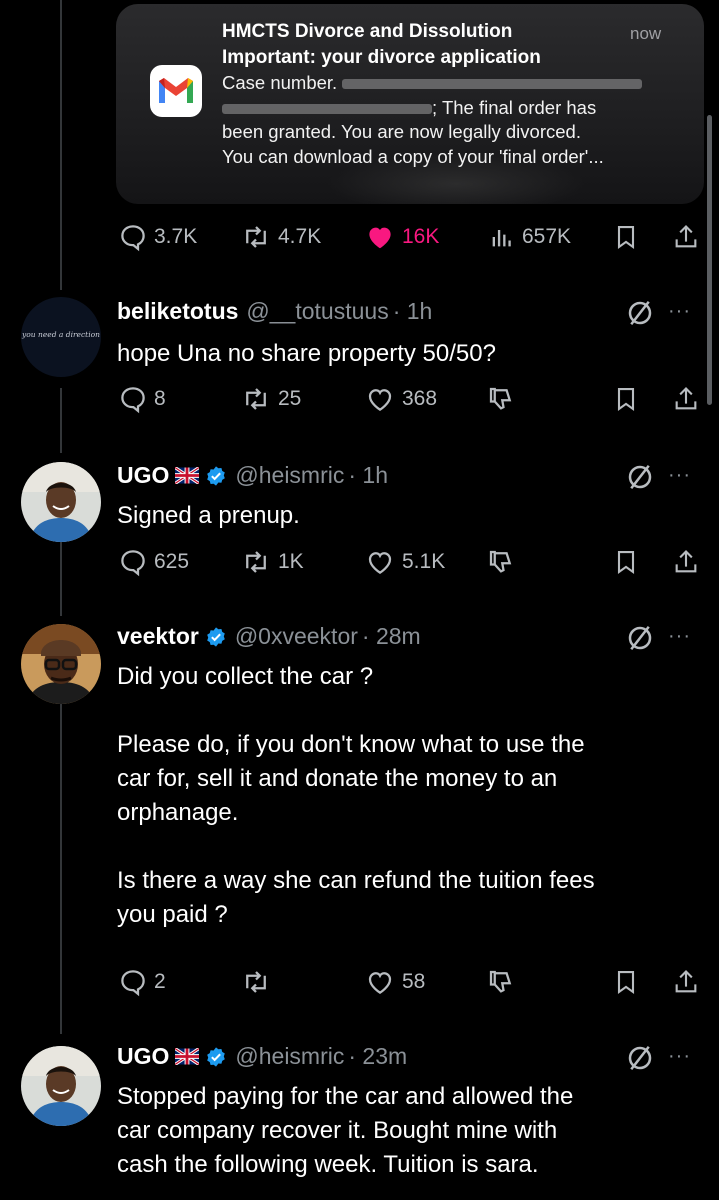 This screenshot has width=719, height=1200. I want to click on reply-button: 3.7K, so click(157, 237).